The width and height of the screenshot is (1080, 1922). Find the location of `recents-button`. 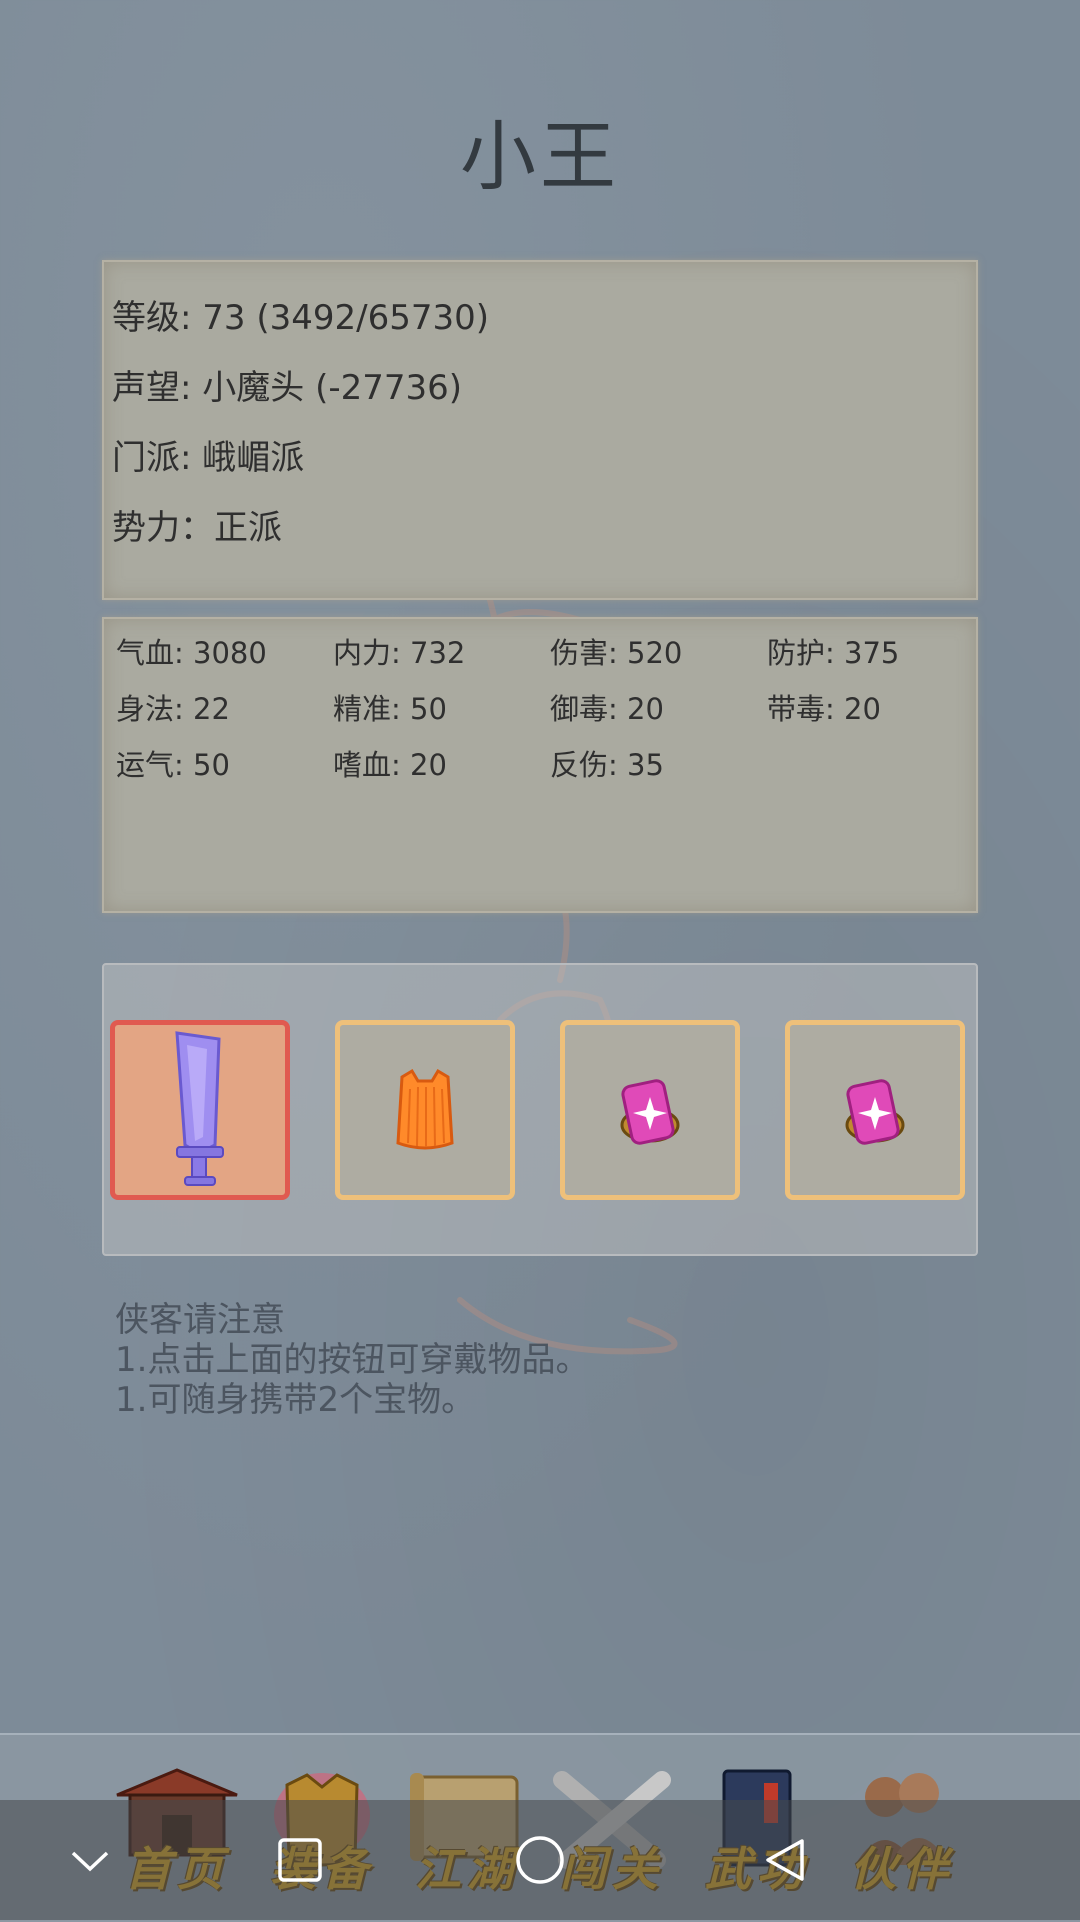

recents-button is located at coordinates (300, 1860).